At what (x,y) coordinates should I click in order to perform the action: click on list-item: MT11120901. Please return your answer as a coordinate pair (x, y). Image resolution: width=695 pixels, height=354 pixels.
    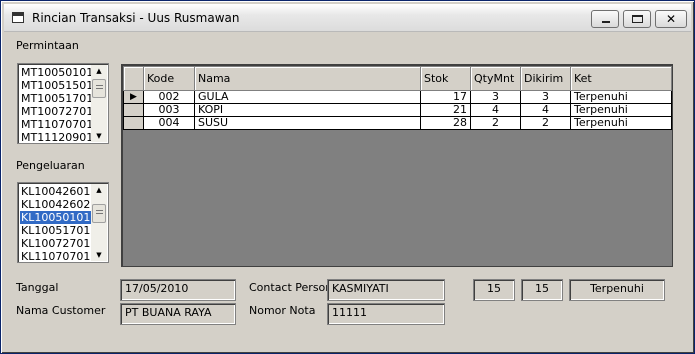
    Looking at the image, I should click on (57, 137).